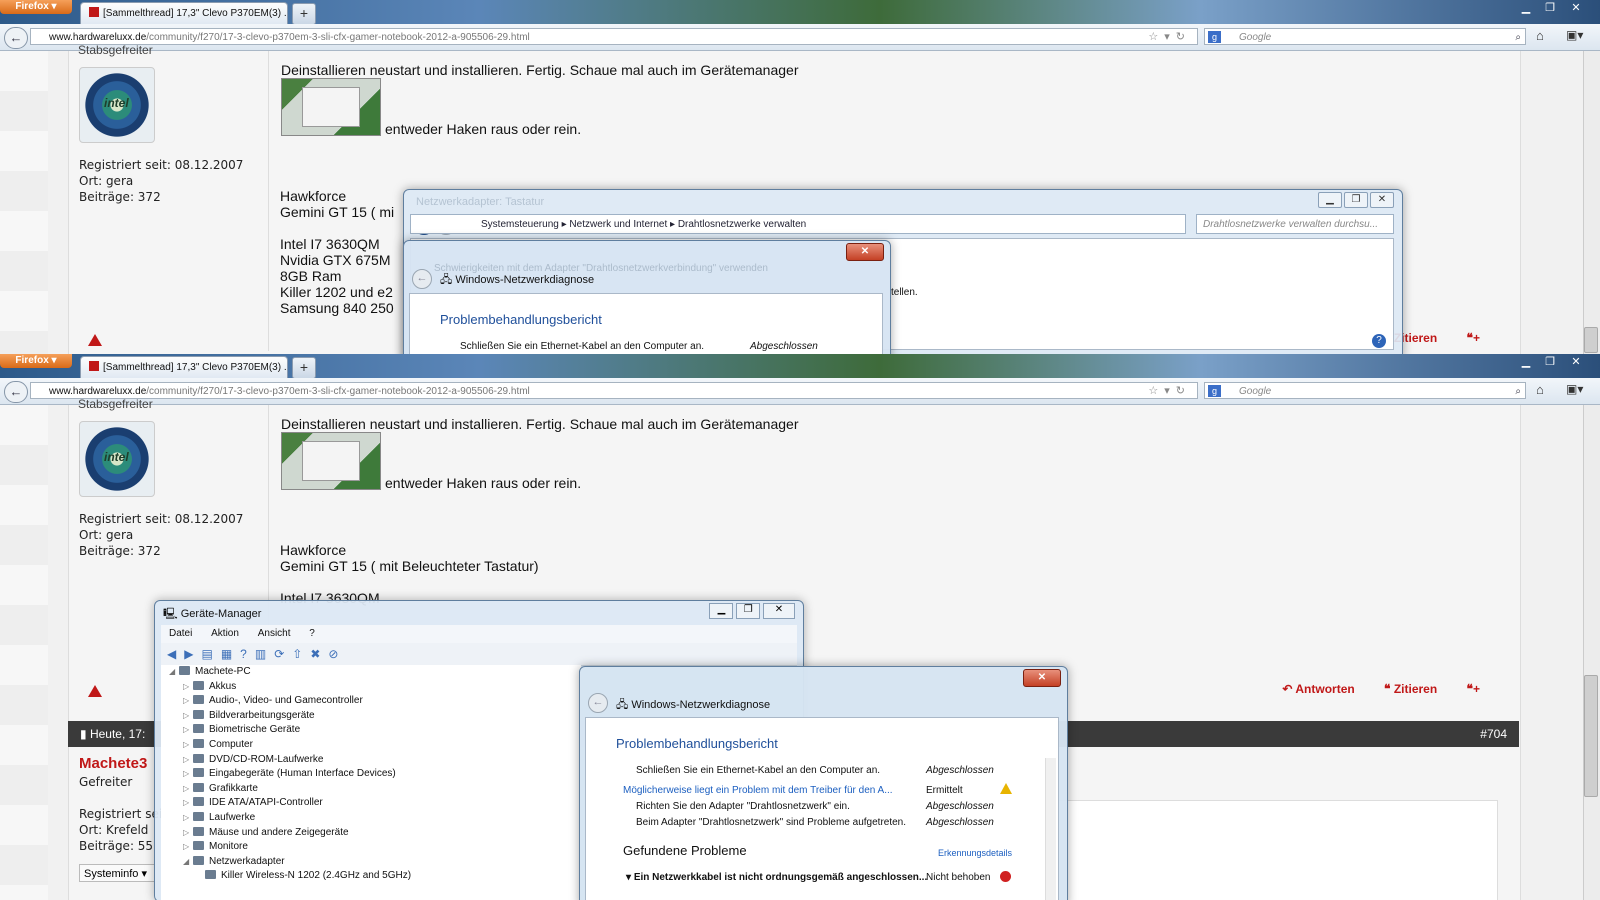 This screenshot has width=1600, height=900. Describe the element at coordinates (264, 654) in the screenshot. I see `view-icon: ▥` at that location.